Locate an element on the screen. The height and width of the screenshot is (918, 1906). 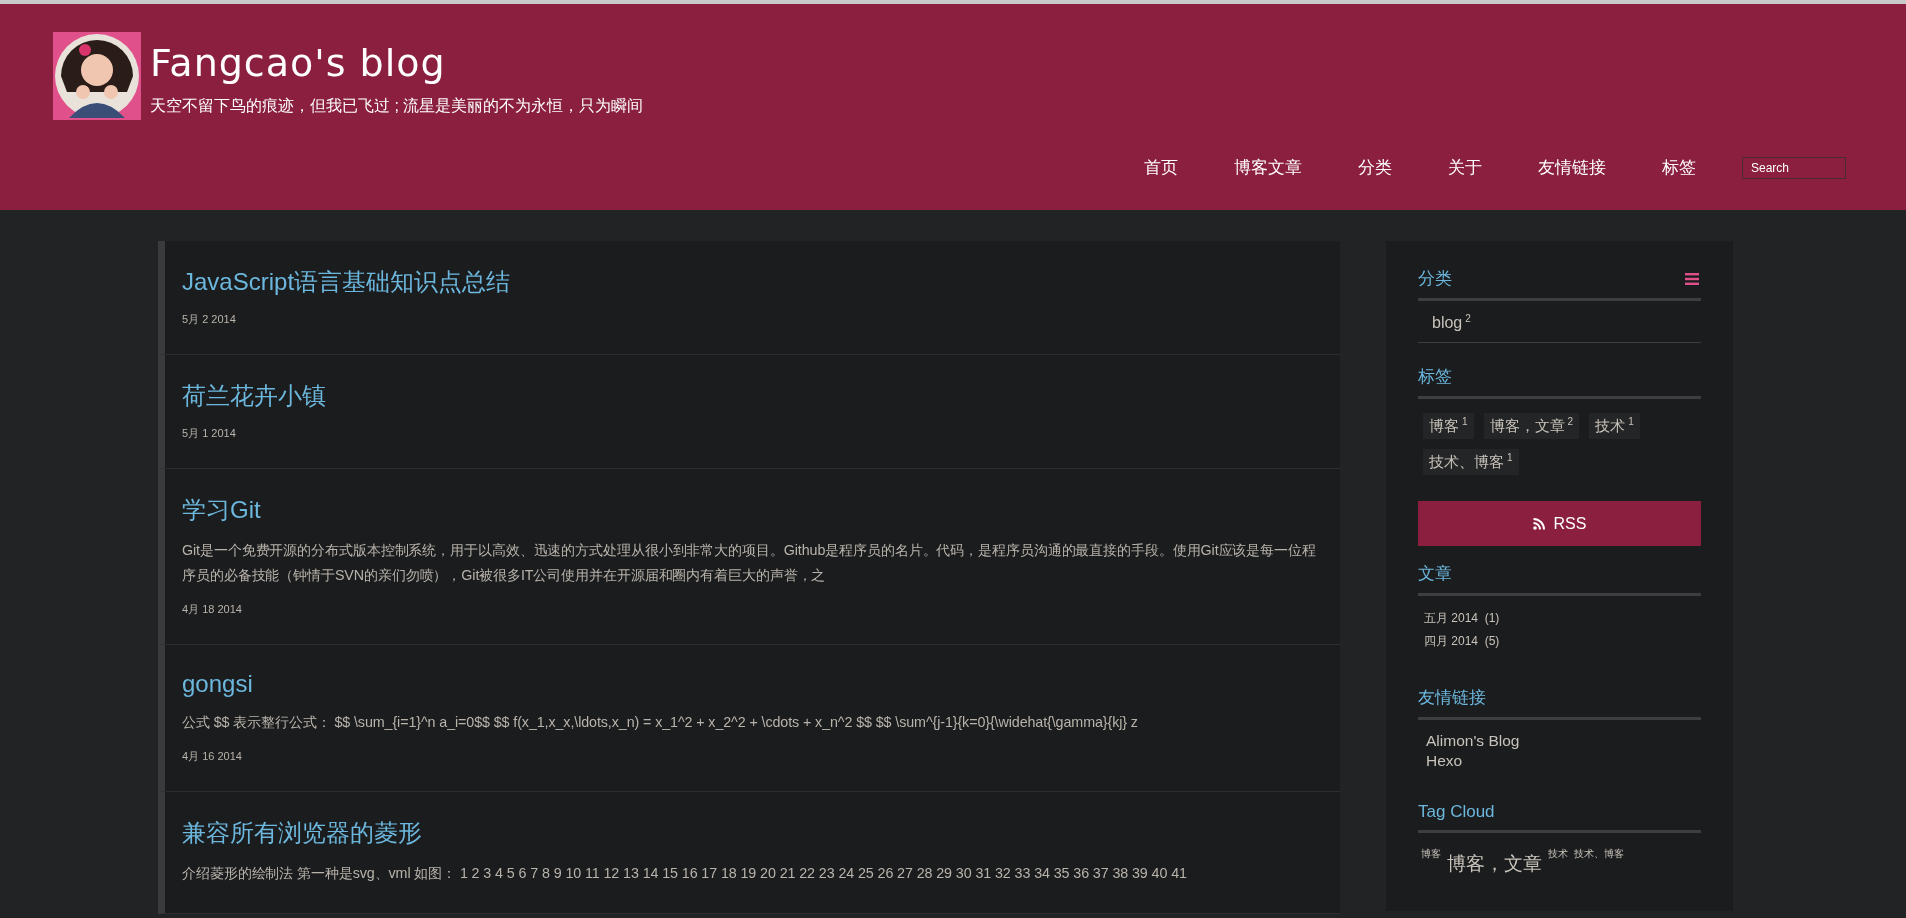
post-excerpt: 公式 $$ 表示整行公式： $$ \sum_{i=1}^n a_i=0$$ $$ f(x_1,x_x,\ldots,x_n) = x_1^2 + x_2^2 + \cdots + x_n^2 $$ $$ \sum^{j-1}{k=0}{\widehat{\gamma}{kj} z is located at coordinates (660, 722).